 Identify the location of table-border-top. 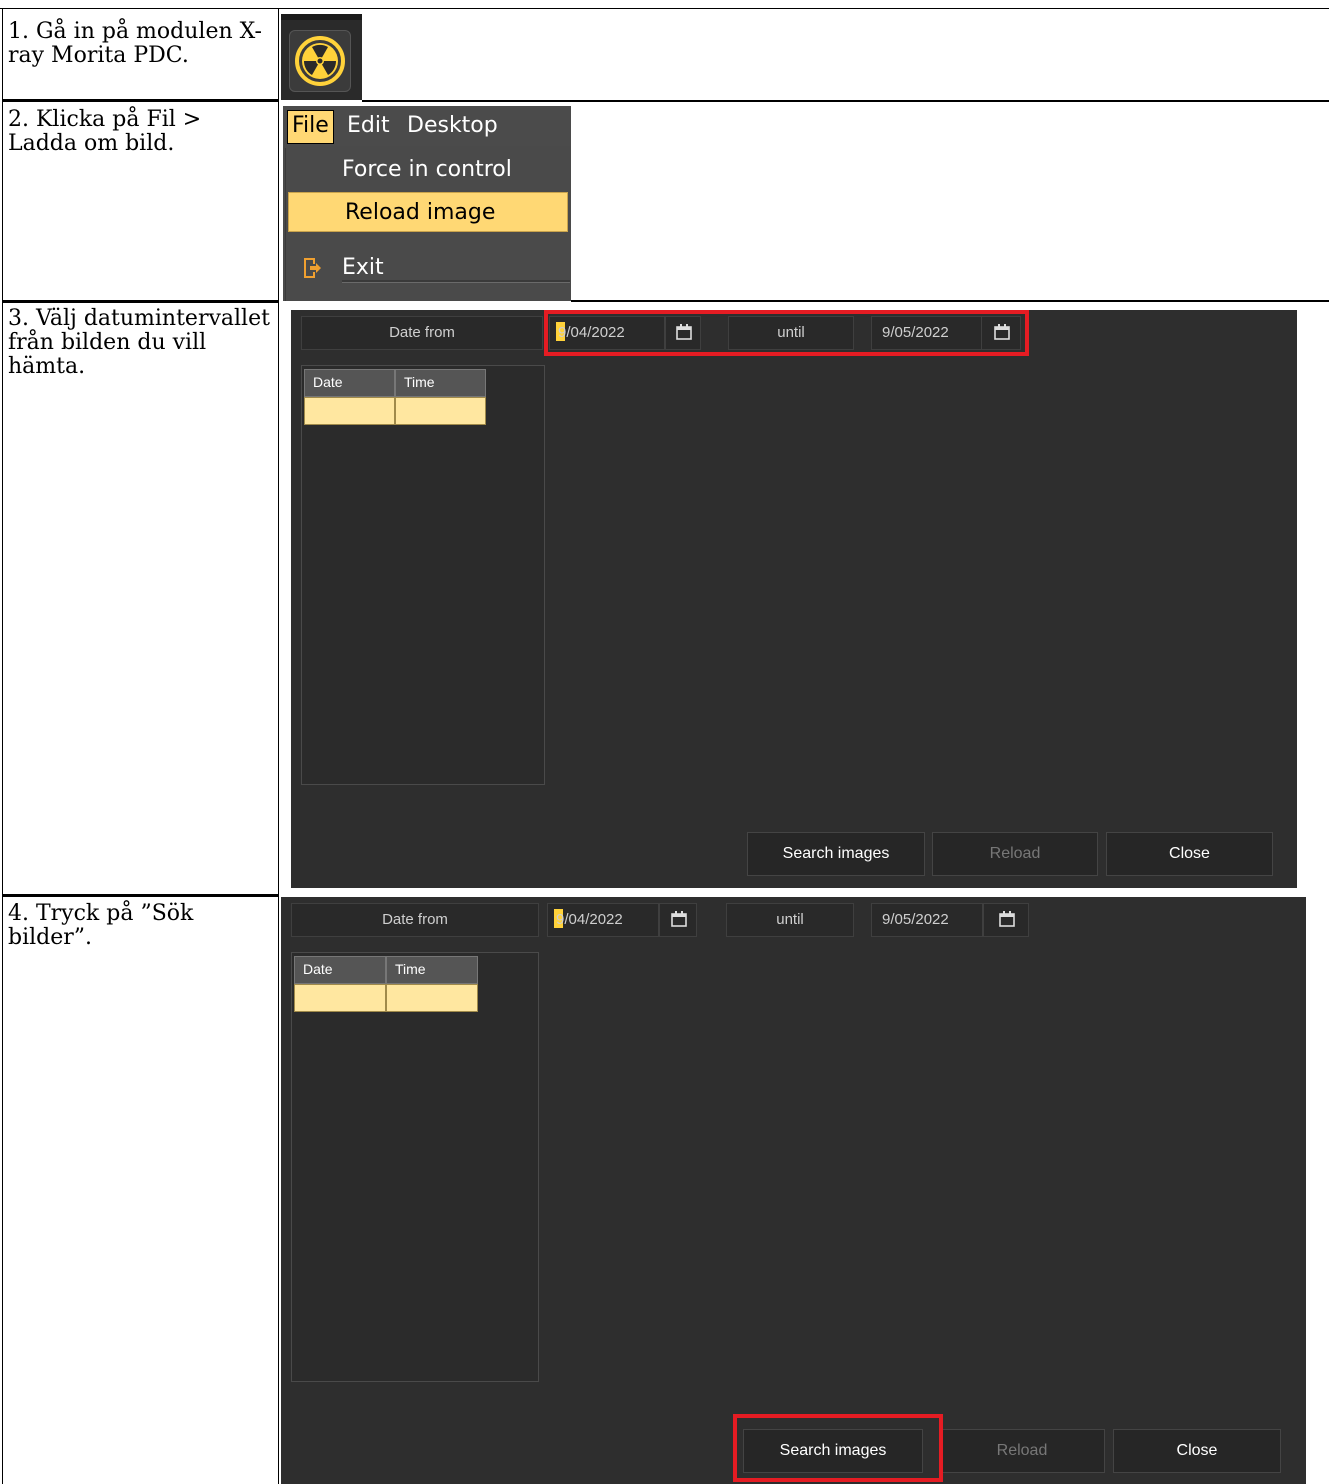
(664, 8).